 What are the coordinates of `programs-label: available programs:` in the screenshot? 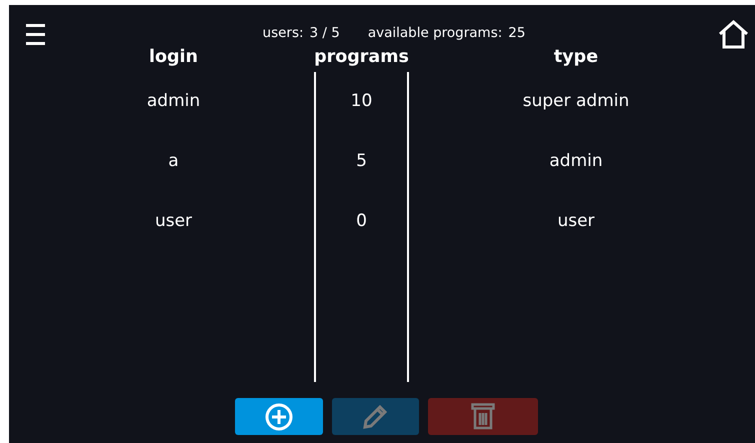 It's located at (435, 32).